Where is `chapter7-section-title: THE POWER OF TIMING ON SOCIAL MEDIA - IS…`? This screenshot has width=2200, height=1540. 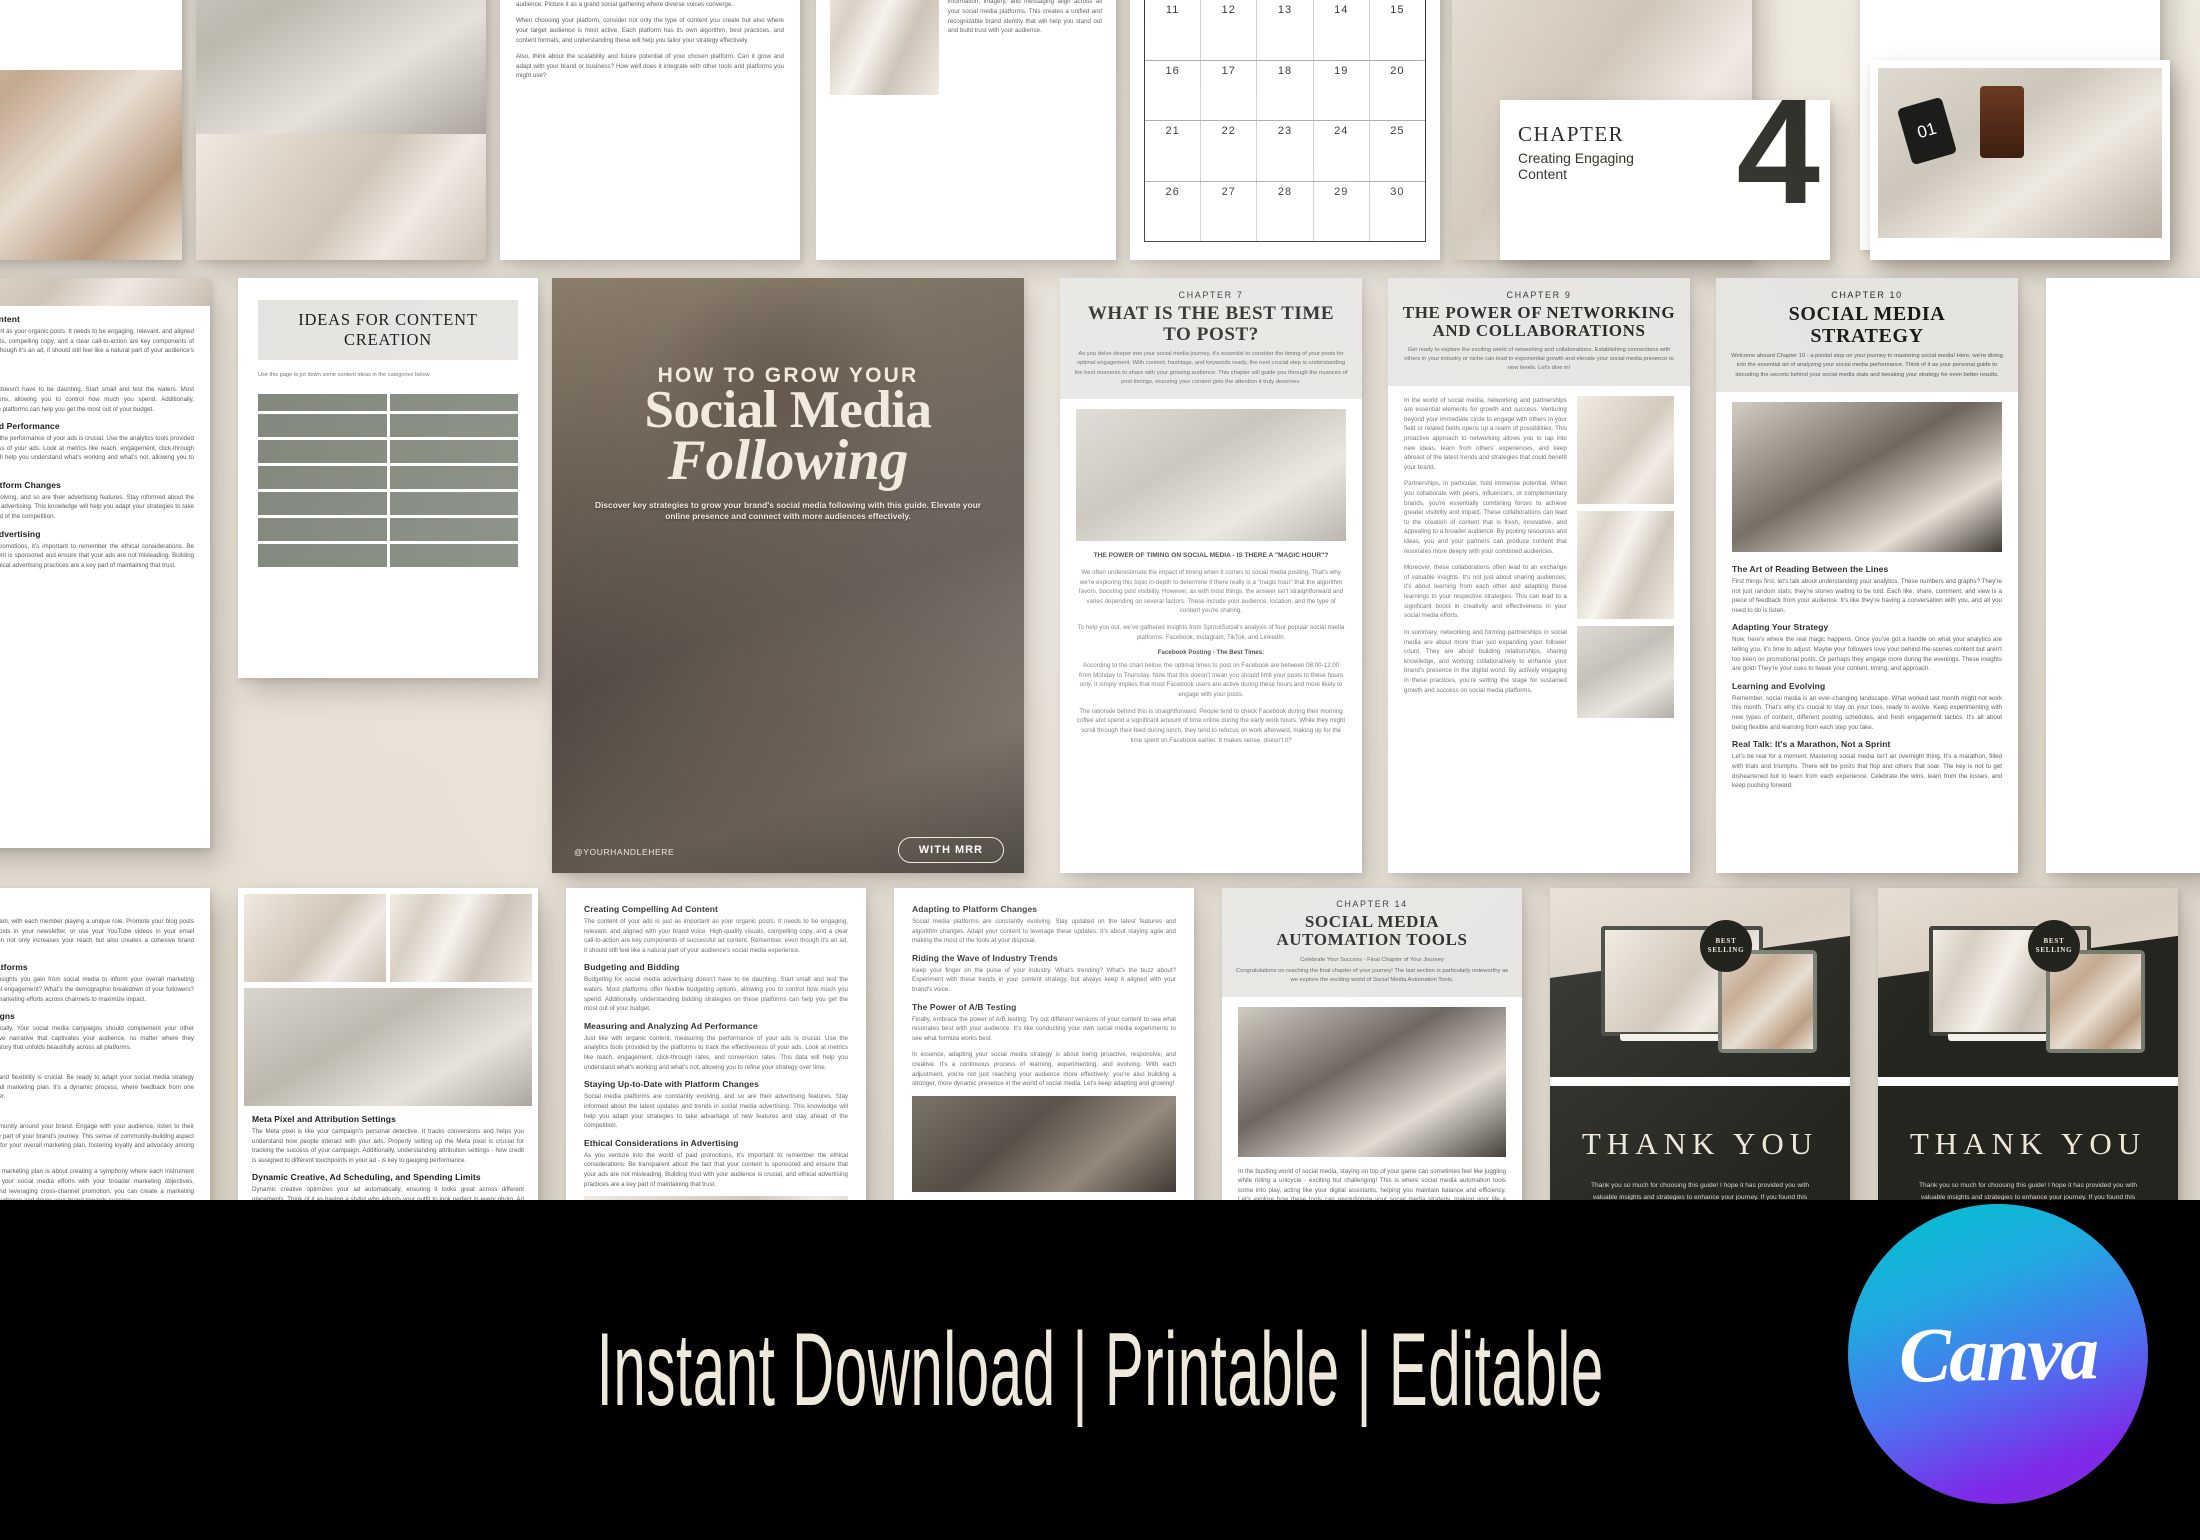
chapter7-section-title: THE POWER OF TIMING ON SOCIAL MEDIA - IS… is located at coordinates (1211, 556).